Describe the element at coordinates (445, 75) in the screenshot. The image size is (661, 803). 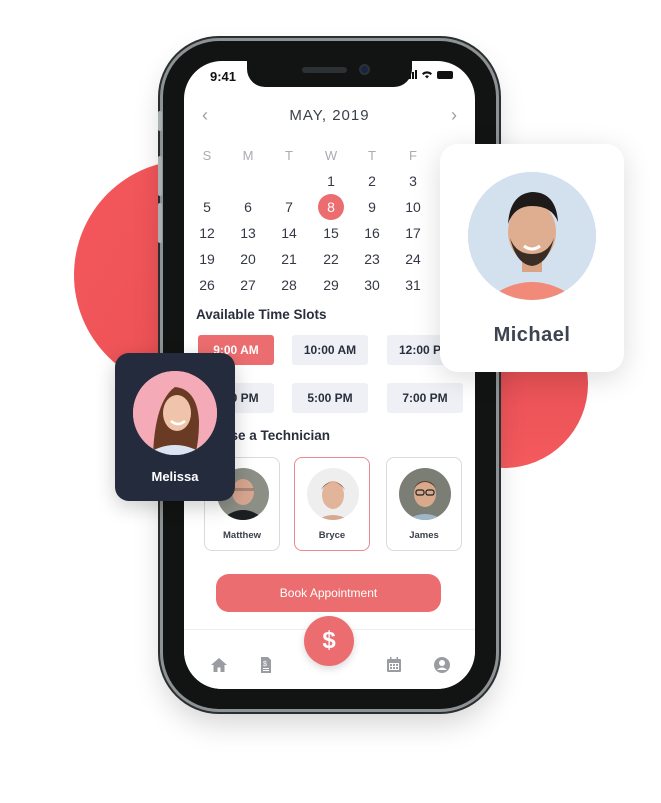
I see `battery-icon` at that location.